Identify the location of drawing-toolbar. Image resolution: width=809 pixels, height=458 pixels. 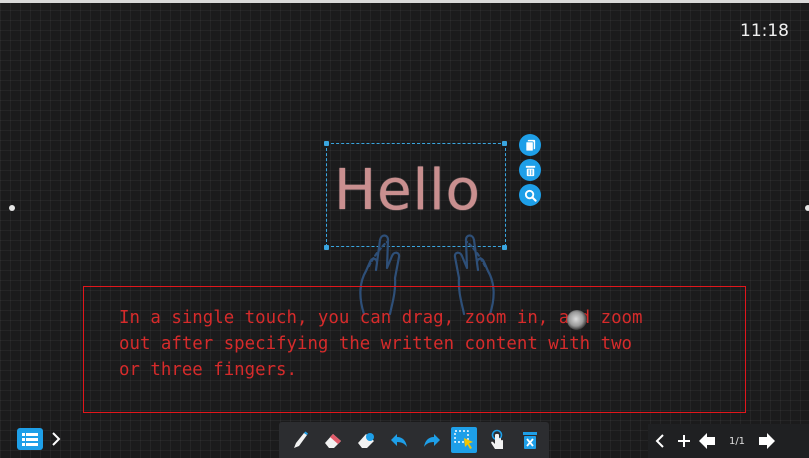
(414, 440).